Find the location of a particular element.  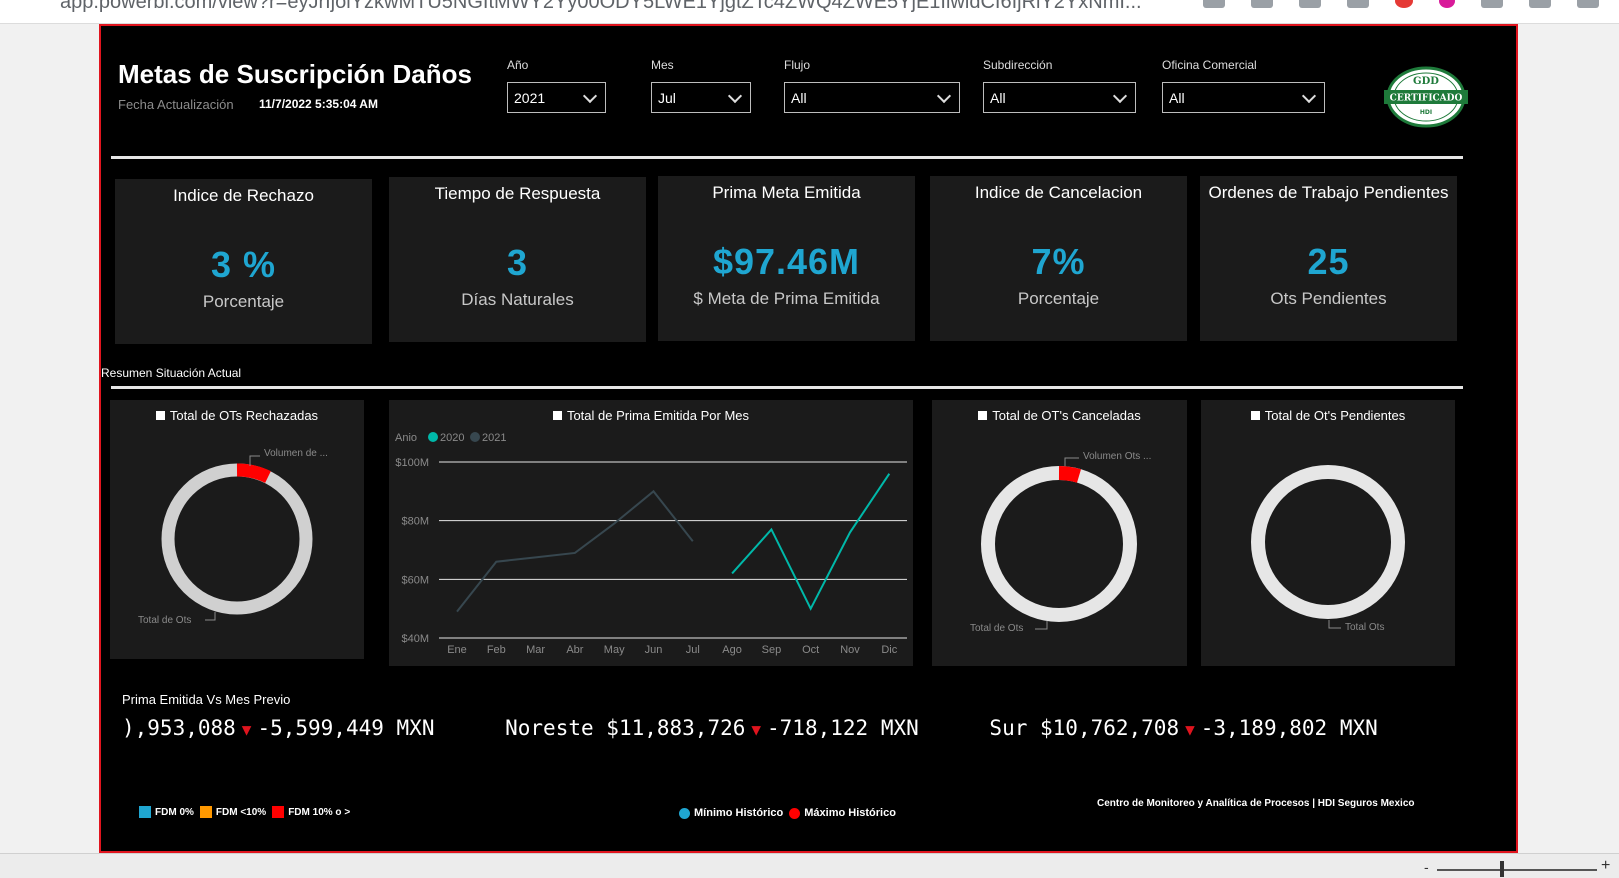

filter-value: 2021 is located at coordinates (530, 98).